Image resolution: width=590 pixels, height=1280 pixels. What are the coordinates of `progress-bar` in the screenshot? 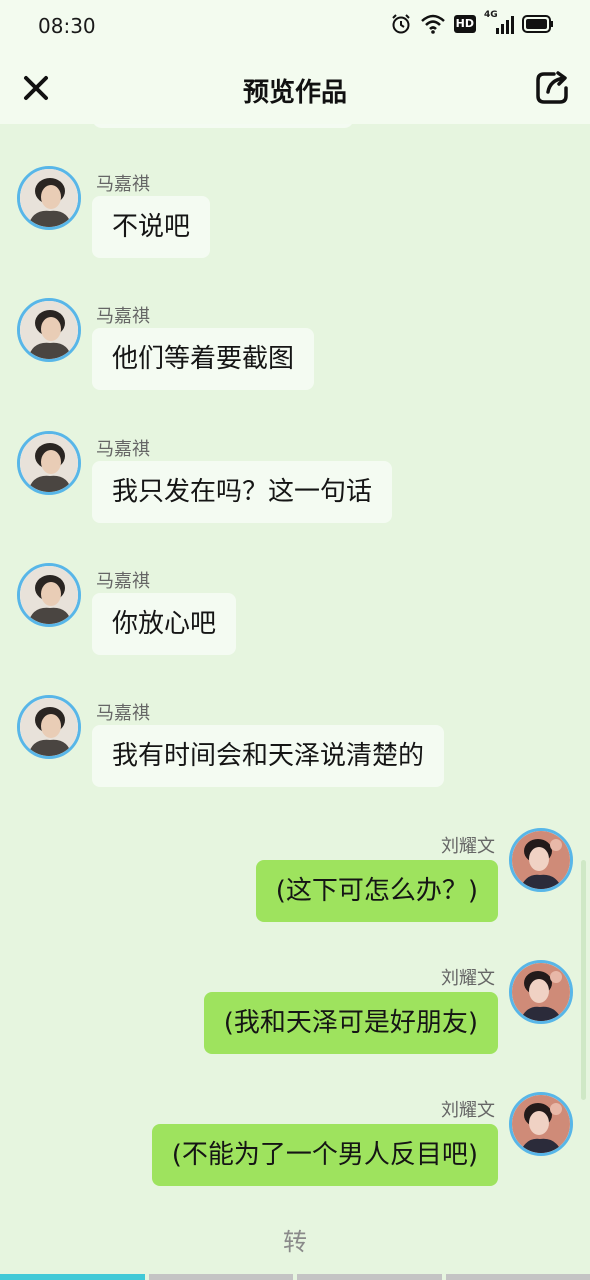 It's located at (295, 1277).